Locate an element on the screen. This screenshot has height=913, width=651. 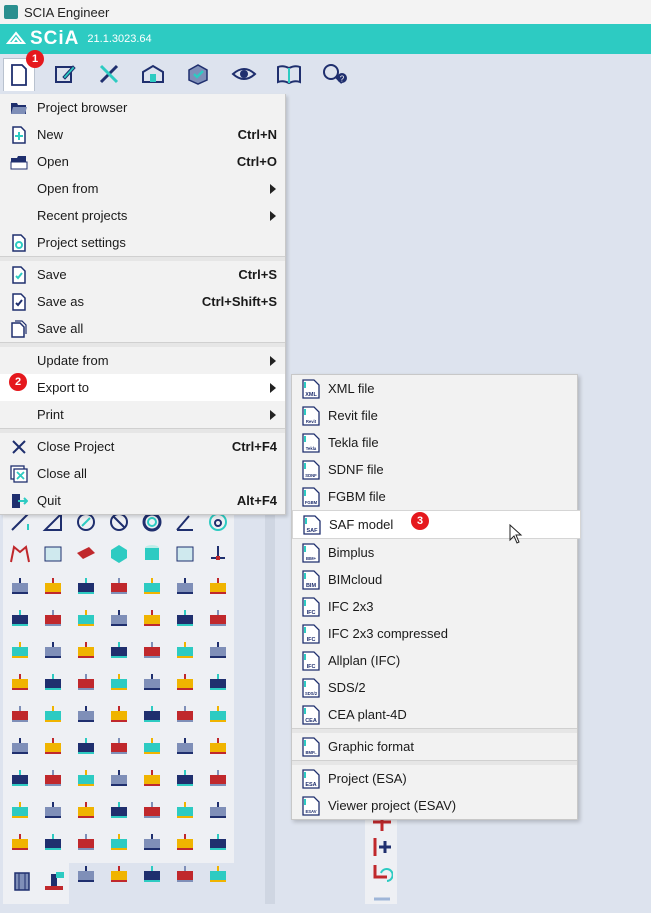
support-red-icon is located at coordinates (218, 554).